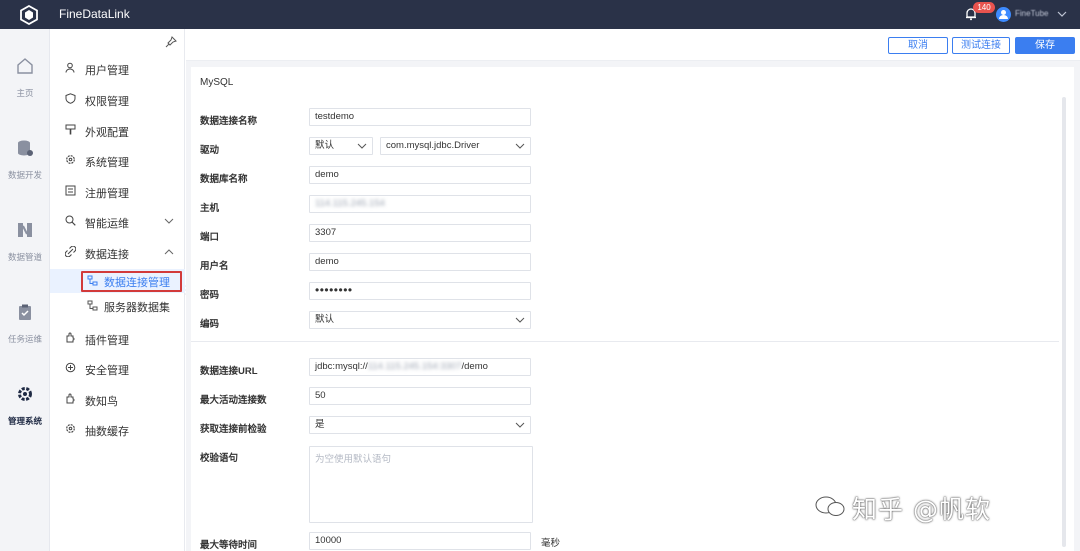 The image size is (1080, 551). Describe the element at coordinates (92, 305) in the screenshot. I see `dataset-icon` at that location.